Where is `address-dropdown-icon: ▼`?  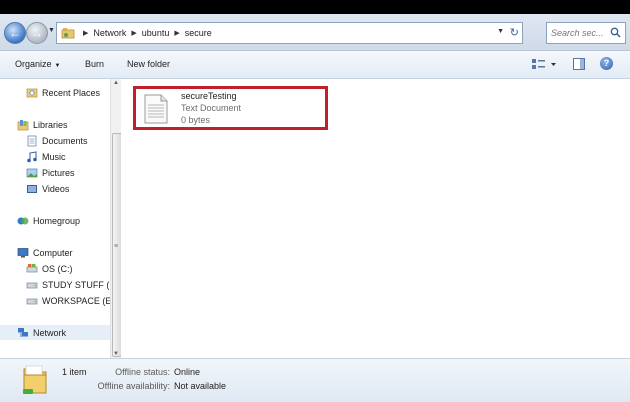 address-dropdown-icon: ▼ is located at coordinates (500, 31).